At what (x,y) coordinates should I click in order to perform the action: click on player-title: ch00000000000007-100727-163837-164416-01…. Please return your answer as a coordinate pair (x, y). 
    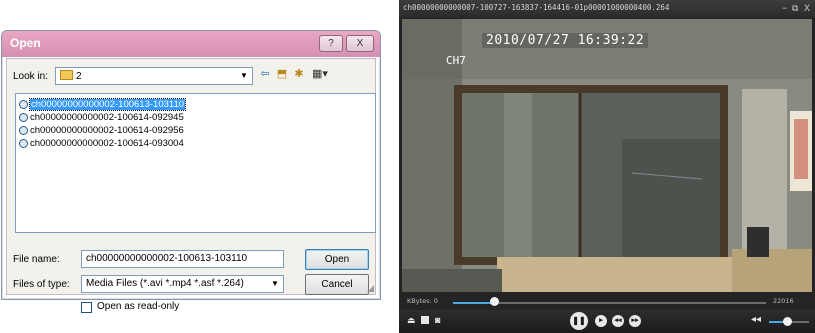
    Looking at the image, I should click on (536, 7).